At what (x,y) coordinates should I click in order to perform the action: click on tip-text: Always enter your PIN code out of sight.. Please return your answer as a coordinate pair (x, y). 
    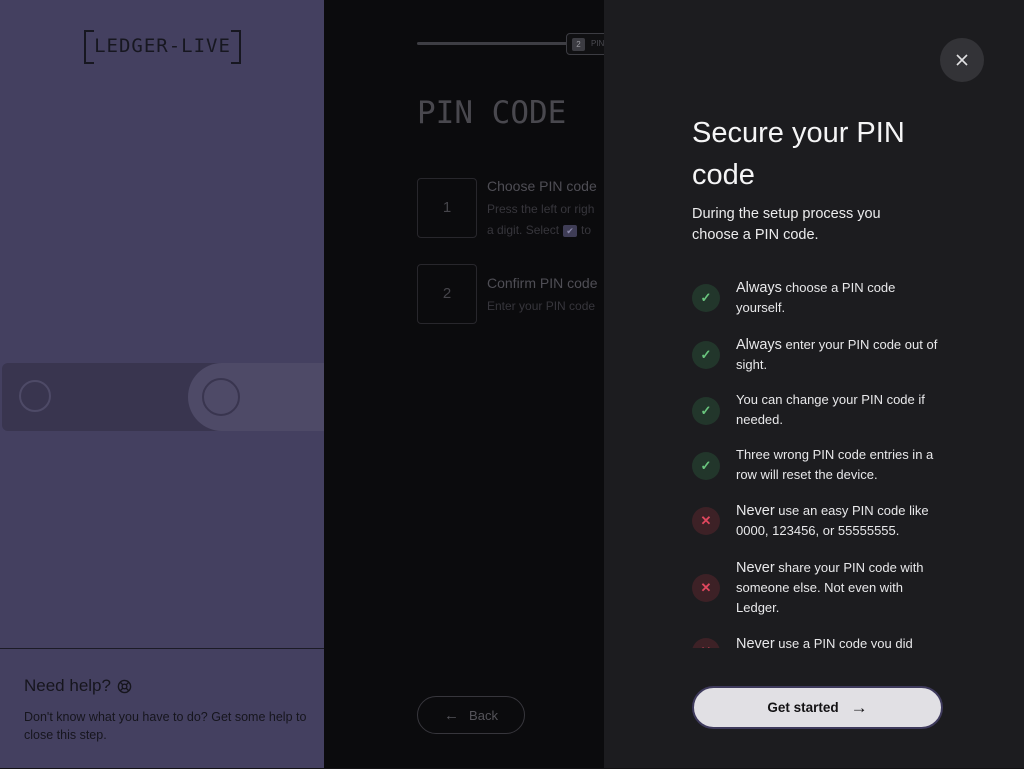
    Looking at the image, I should click on (841, 355).